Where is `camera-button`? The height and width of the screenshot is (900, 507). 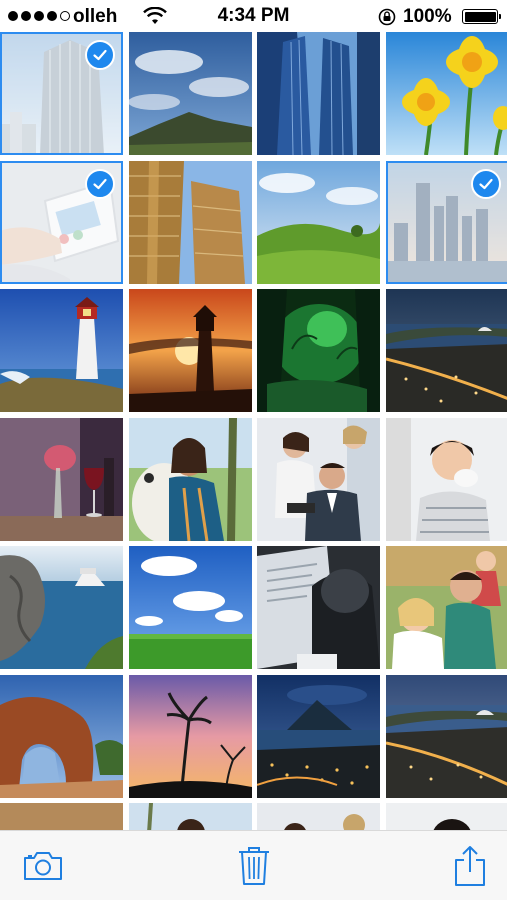
camera-button is located at coordinates (43, 866).